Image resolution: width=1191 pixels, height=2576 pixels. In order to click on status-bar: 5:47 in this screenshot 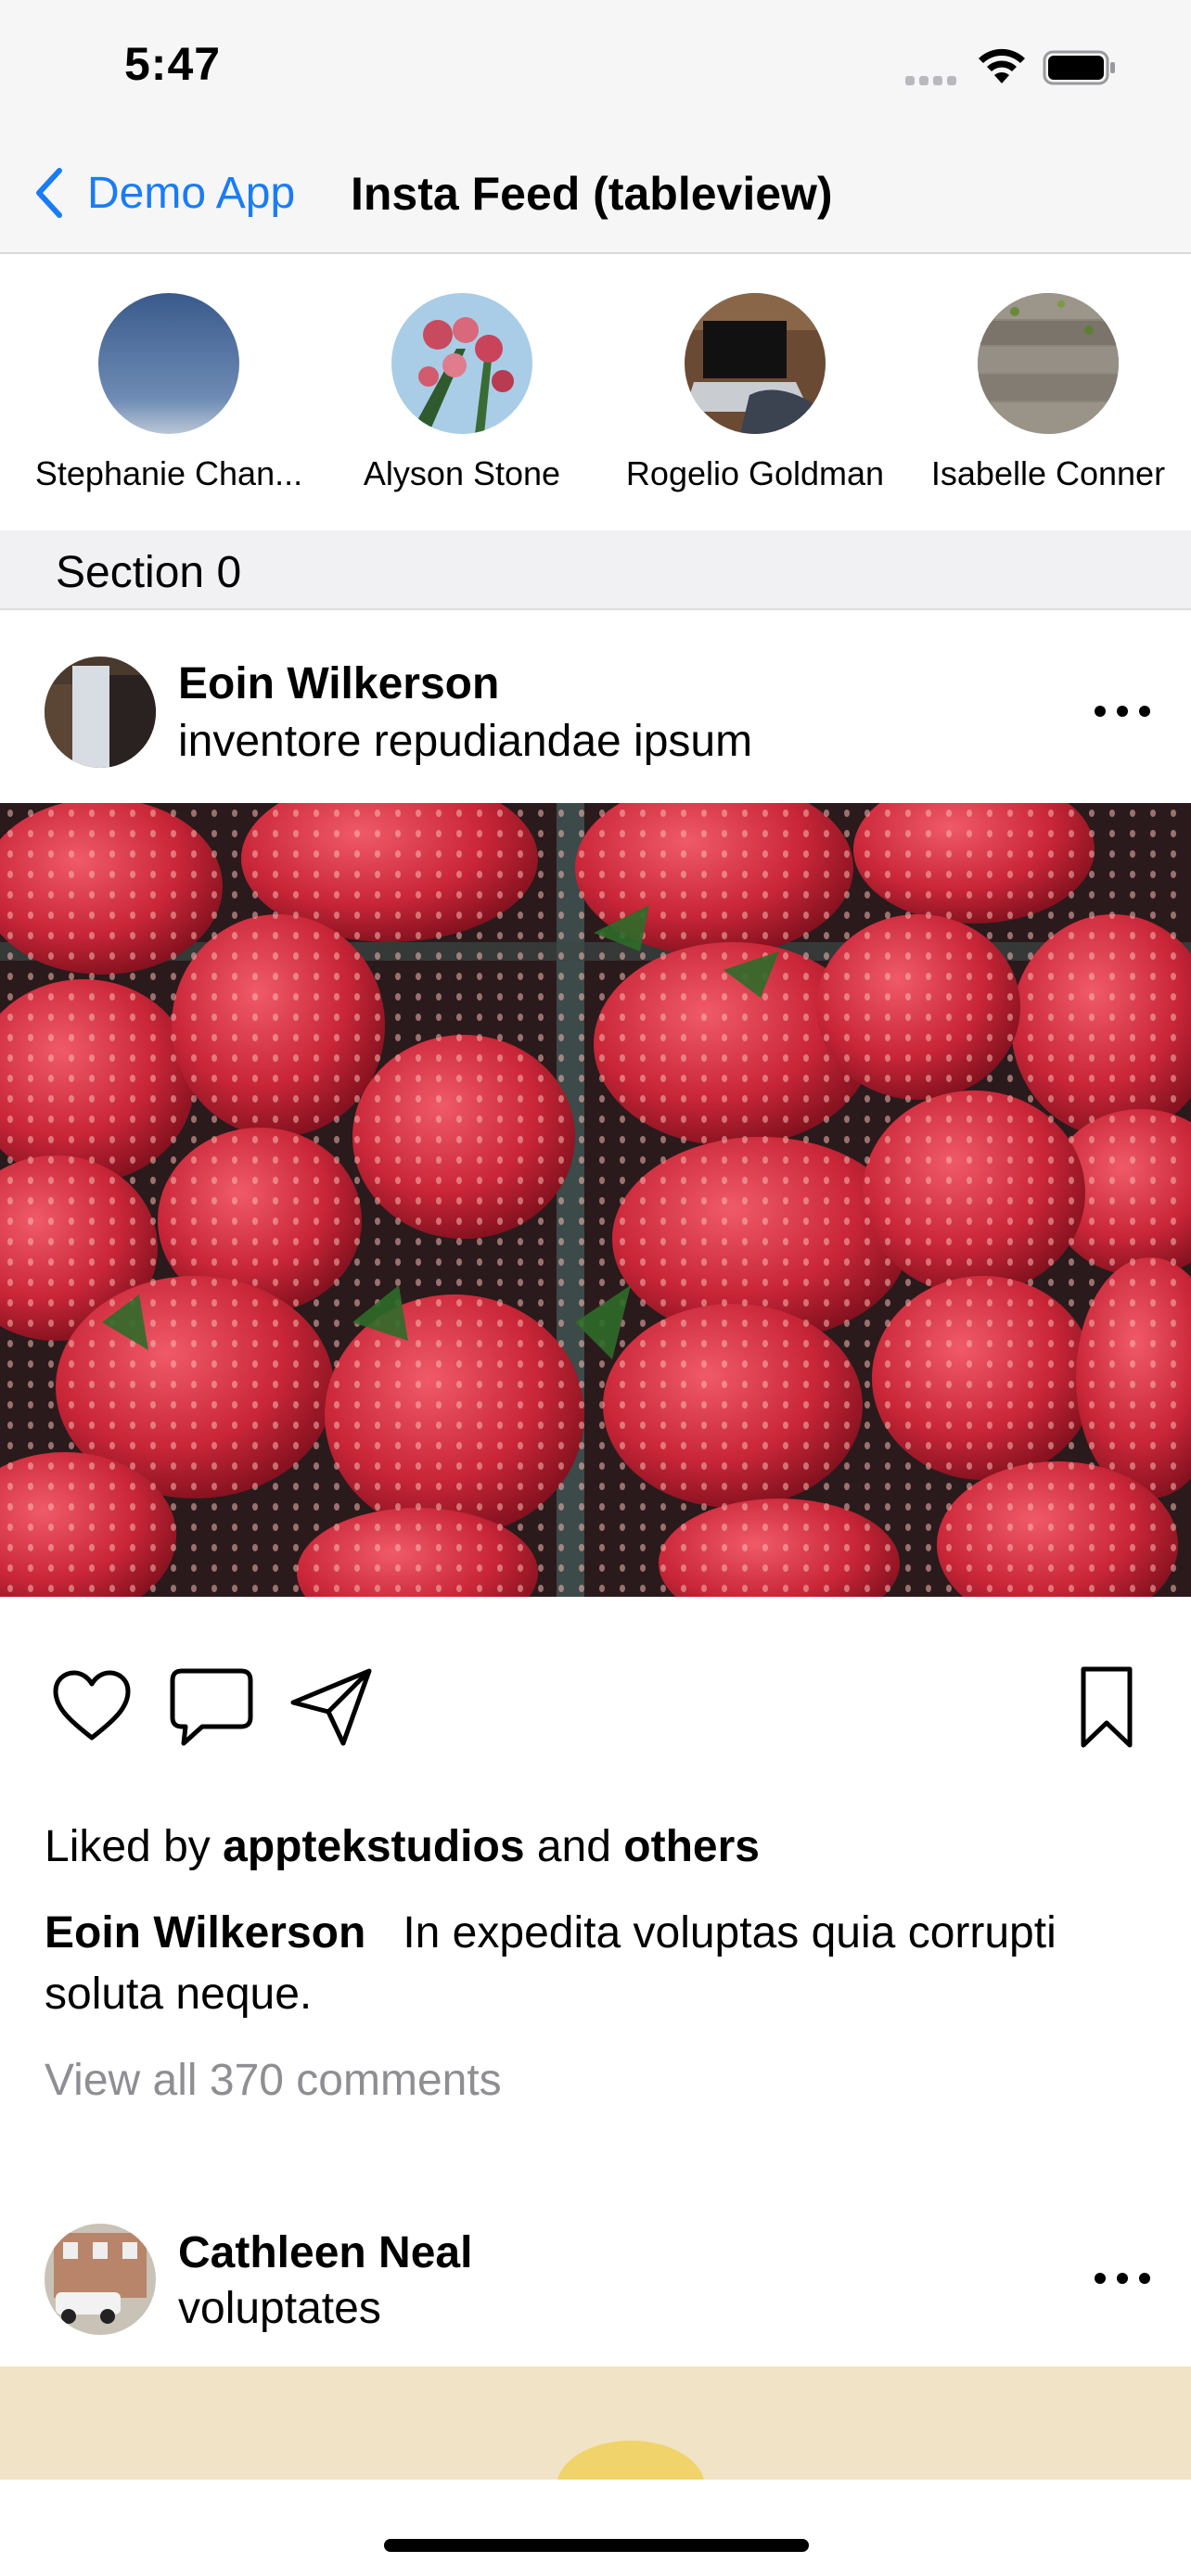, I will do `click(595, 65)`.